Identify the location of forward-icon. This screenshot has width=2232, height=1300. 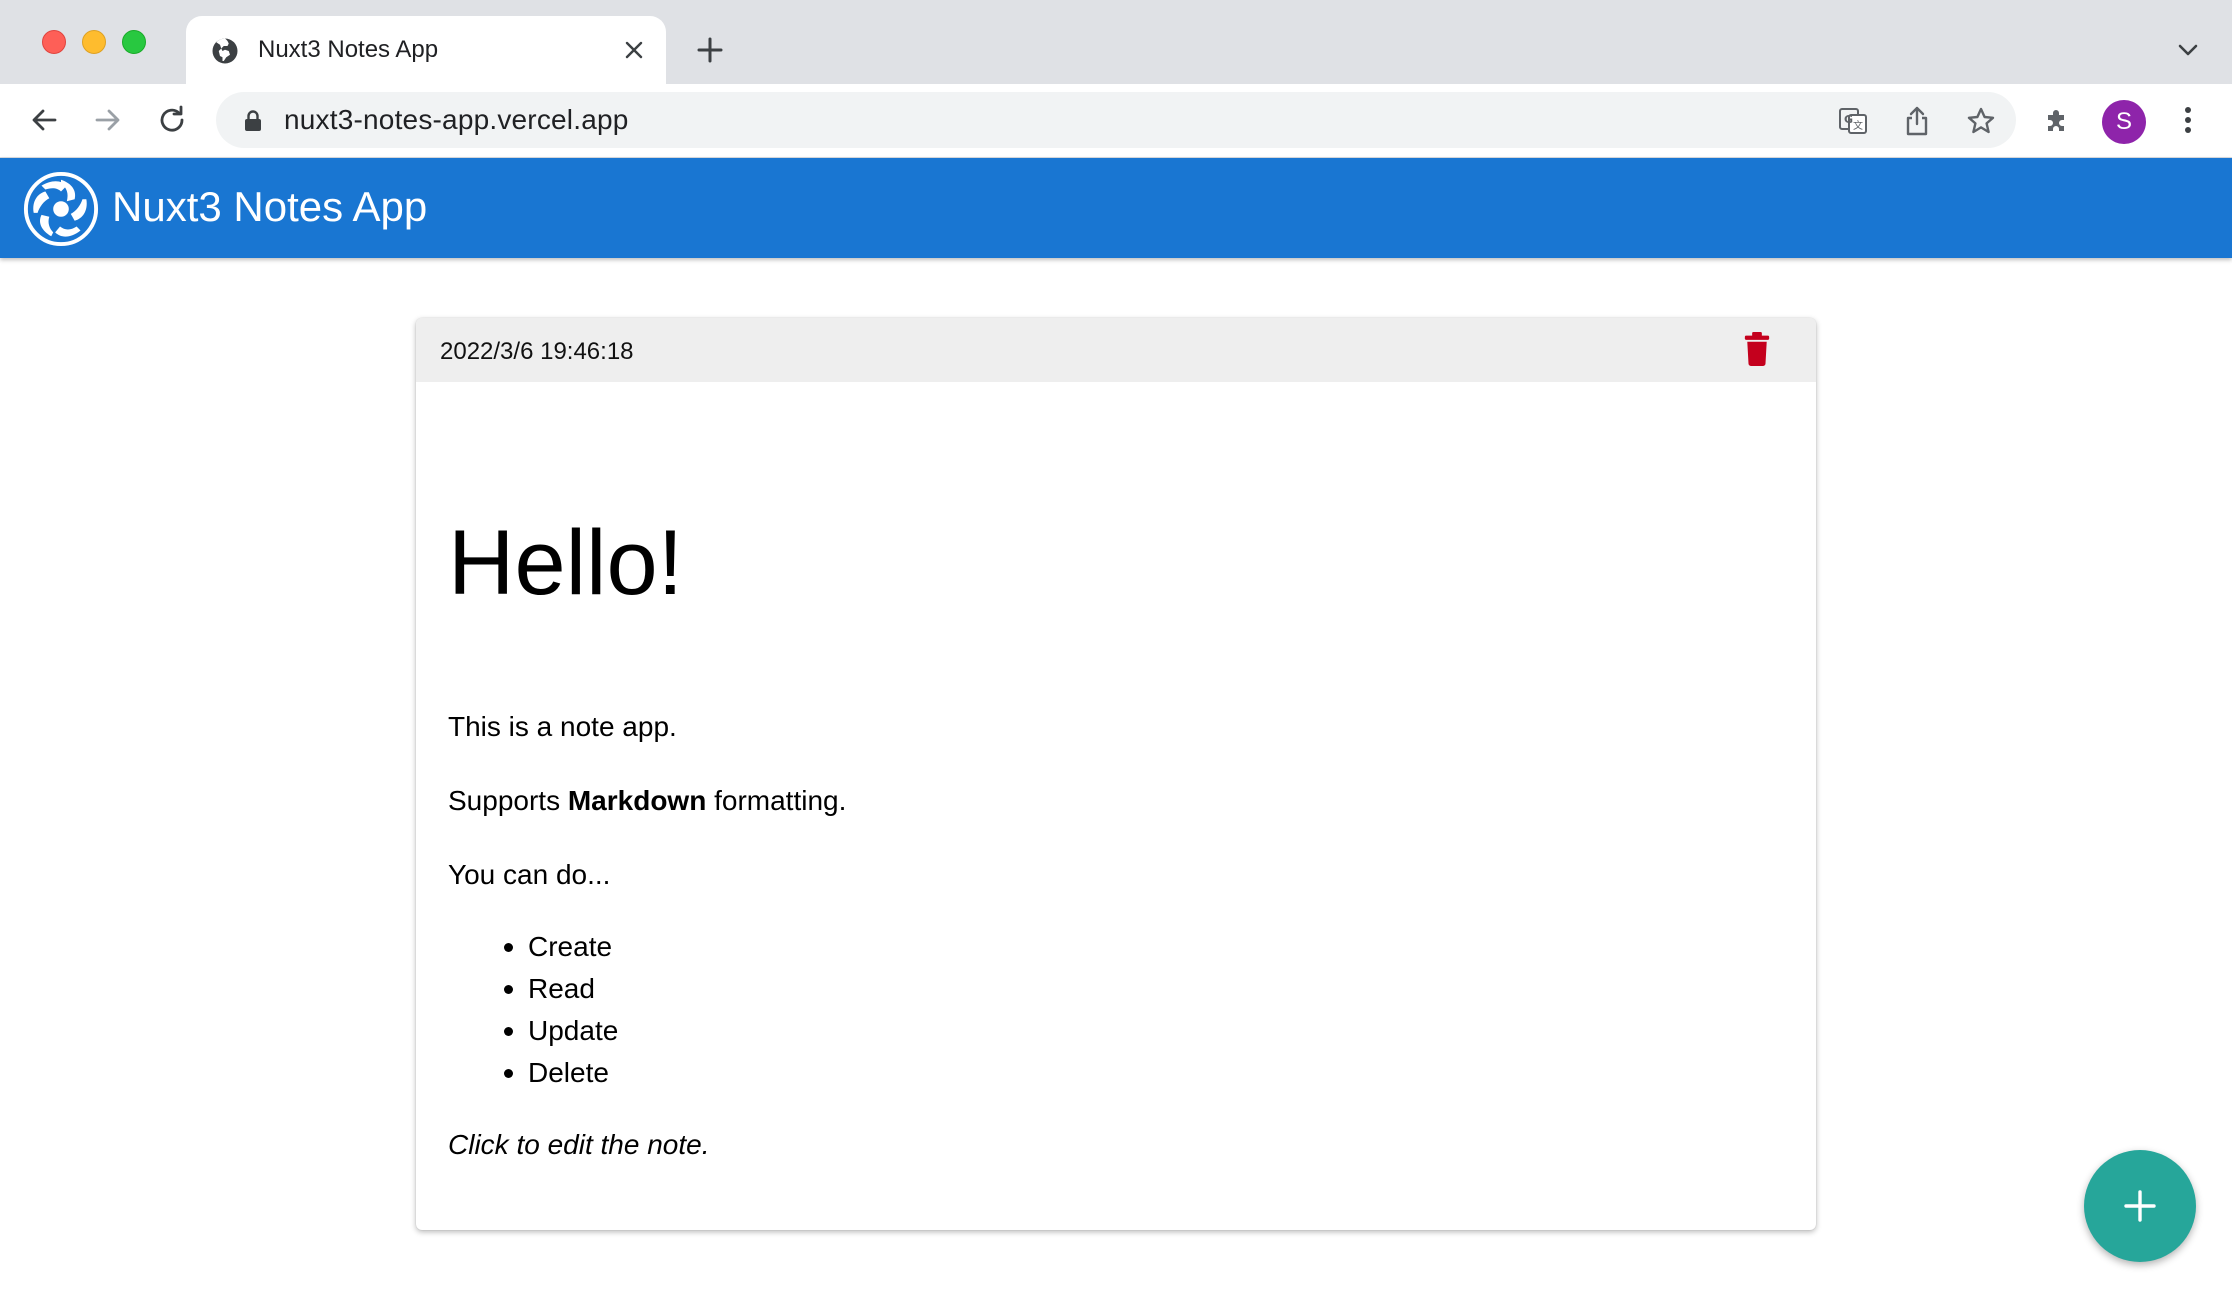
(108, 120).